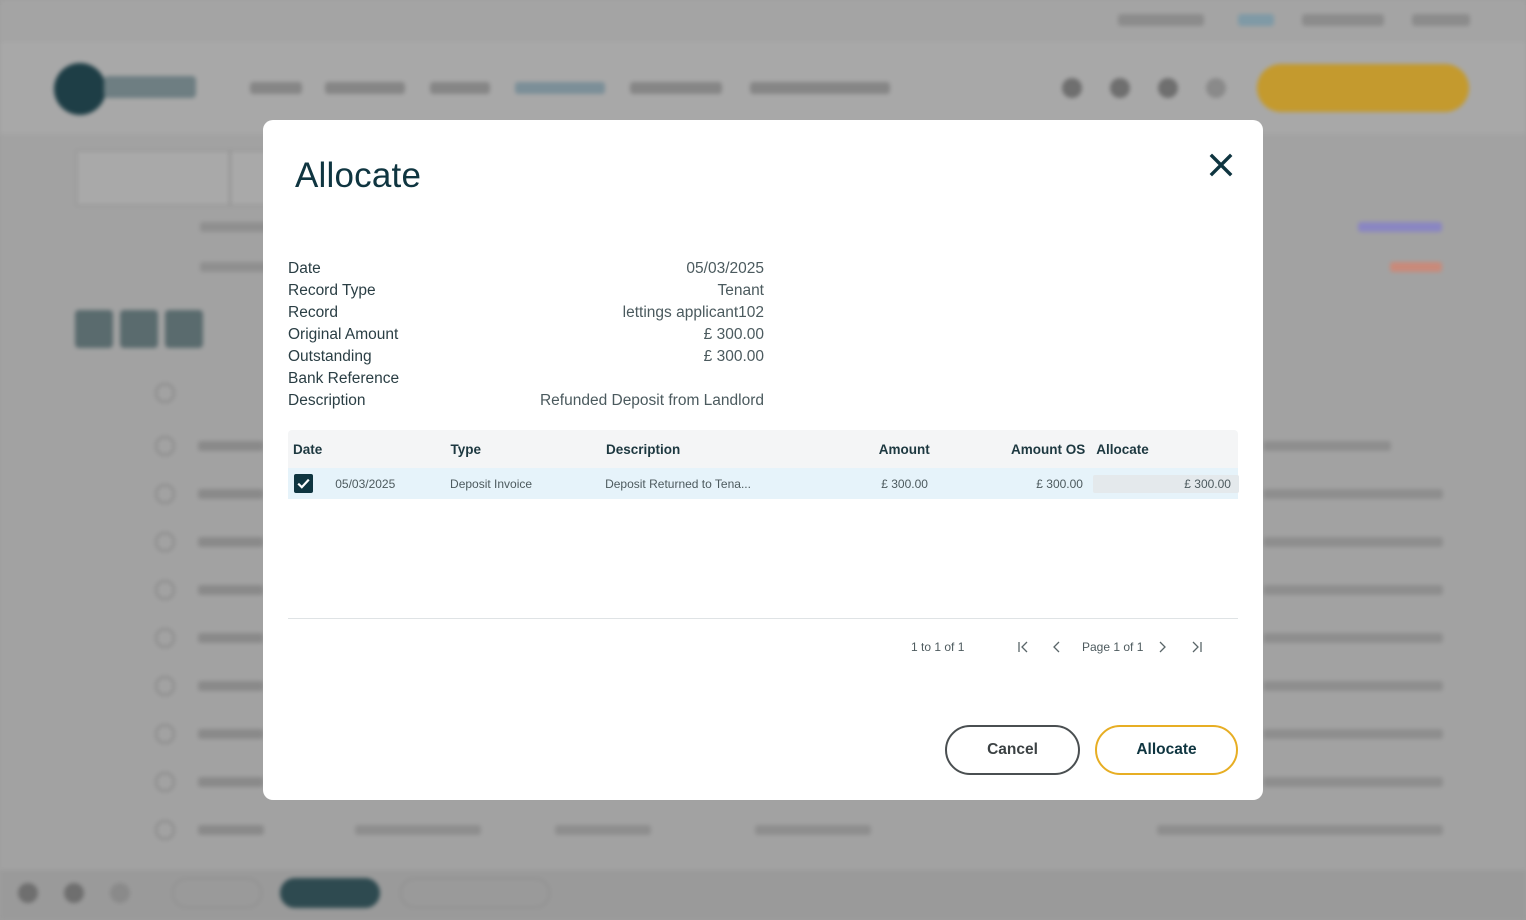 The height and width of the screenshot is (920, 1526). I want to click on previous-page-button, so click(1057, 647).